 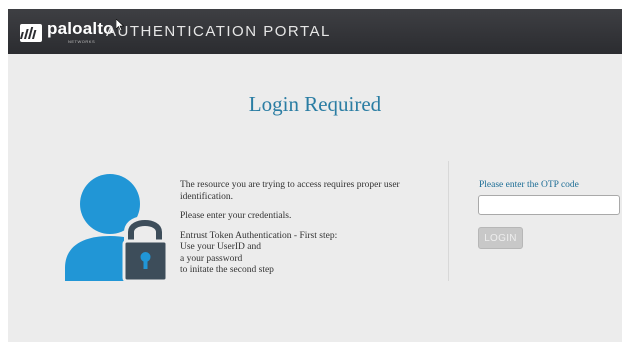 What do you see at coordinates (82, 41) in the screenshot?
I see `brand-subtext: NETWORKS` at bounding box center [82, 41].